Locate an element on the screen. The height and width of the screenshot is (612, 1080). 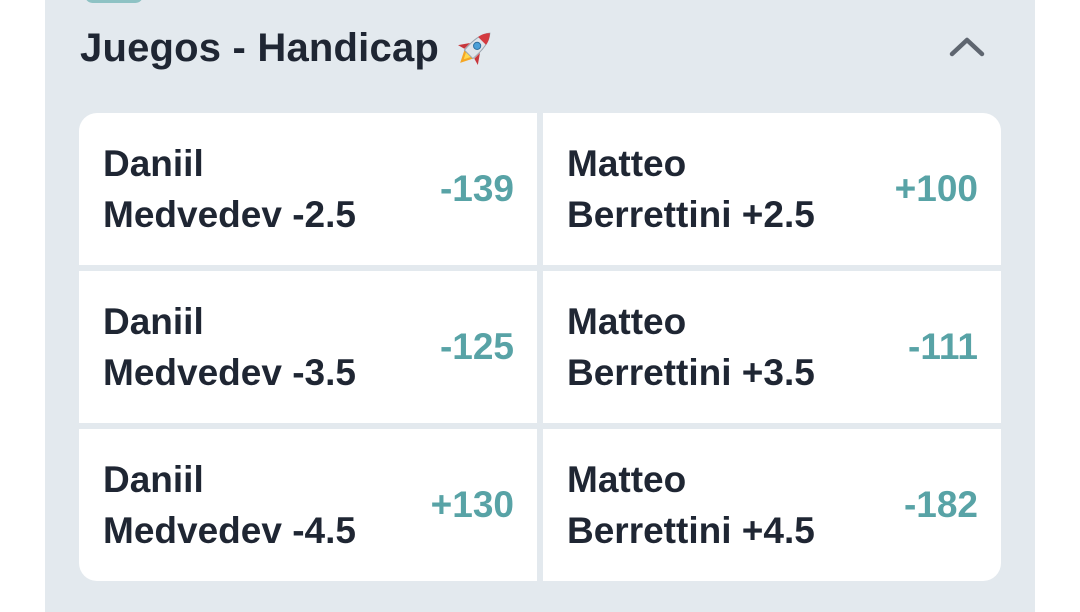
selection-label: Daniil Medvedev -2.5 is located at coordinates (253, 189).